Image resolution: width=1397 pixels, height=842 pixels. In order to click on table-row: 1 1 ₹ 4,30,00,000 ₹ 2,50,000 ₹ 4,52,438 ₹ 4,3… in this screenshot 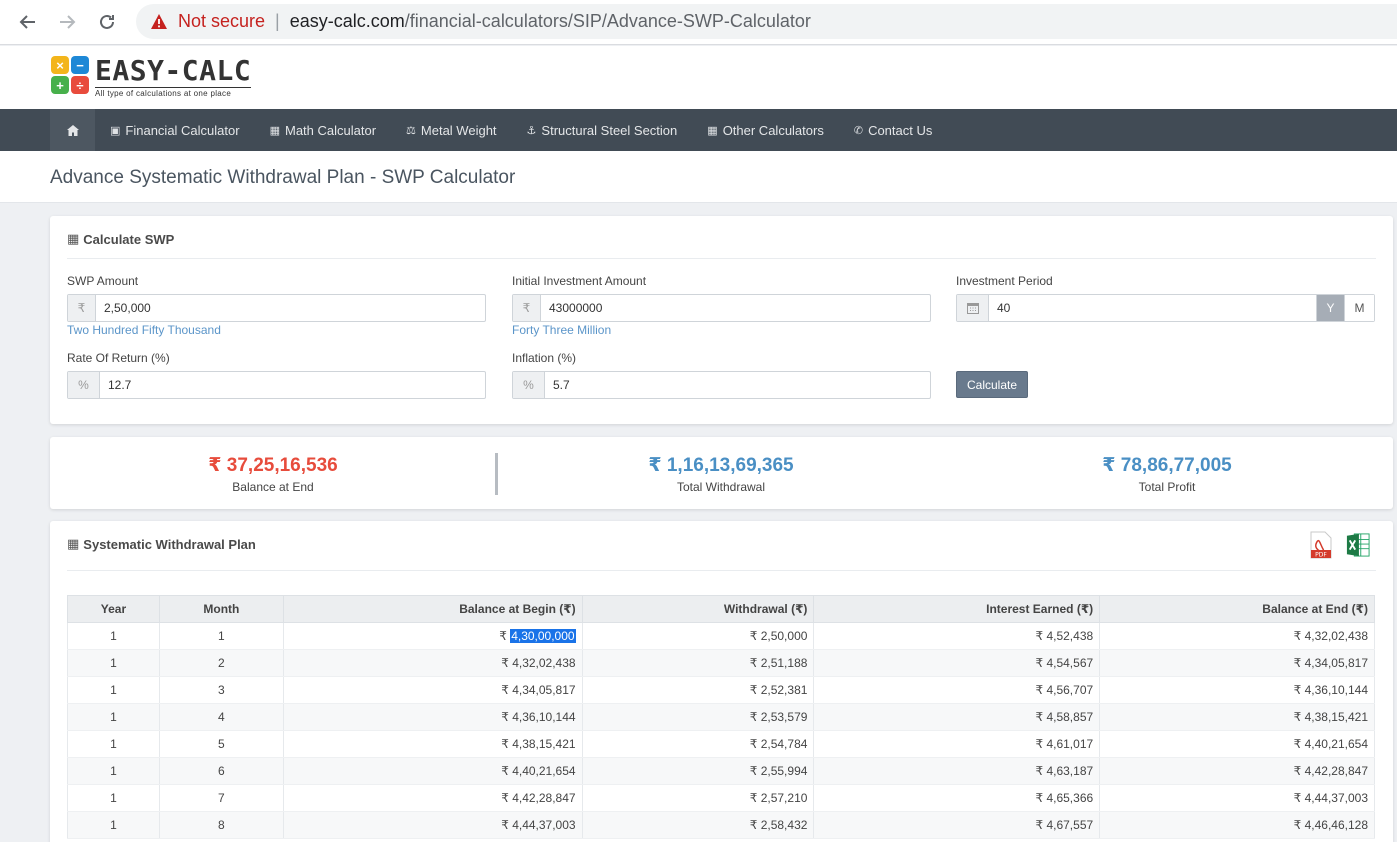, I will do `click(721, 636)`.